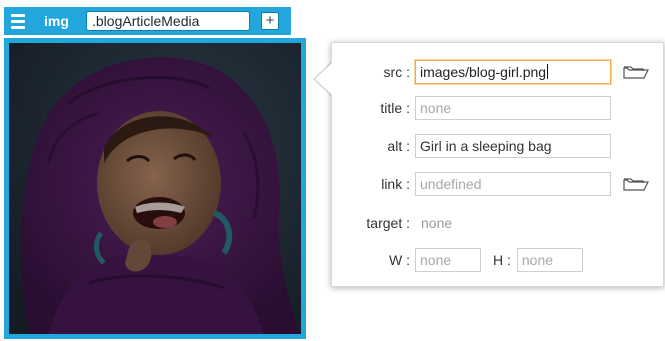 The image size is (665, 341). I want to click on src-value: images/blog-girl.png, so click(483, 72).